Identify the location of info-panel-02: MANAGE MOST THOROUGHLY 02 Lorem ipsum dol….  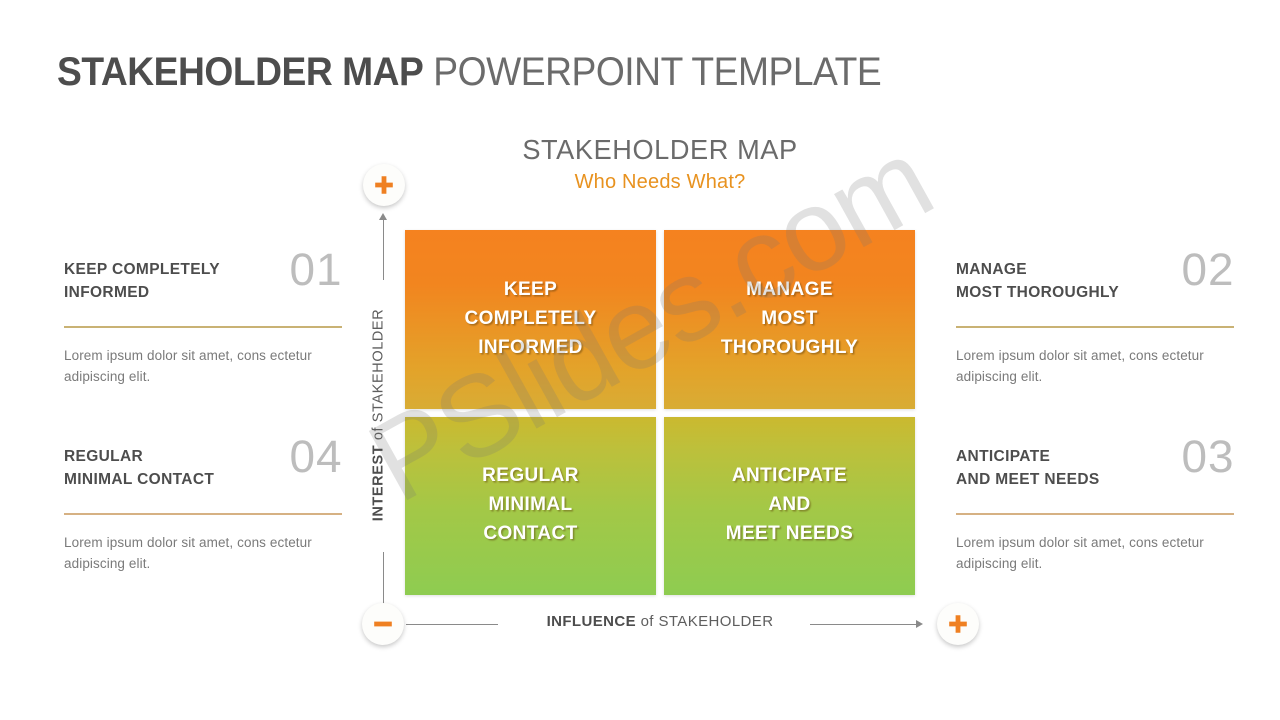
(1095, 317).